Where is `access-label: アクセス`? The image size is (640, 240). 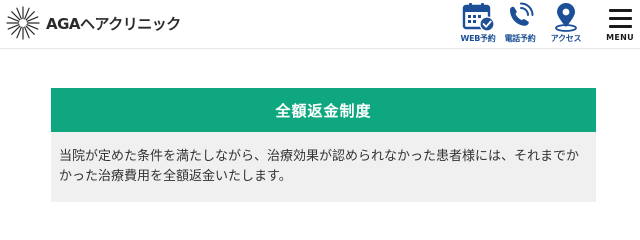 access-label: アクセス is located at coordinates (566, 38).